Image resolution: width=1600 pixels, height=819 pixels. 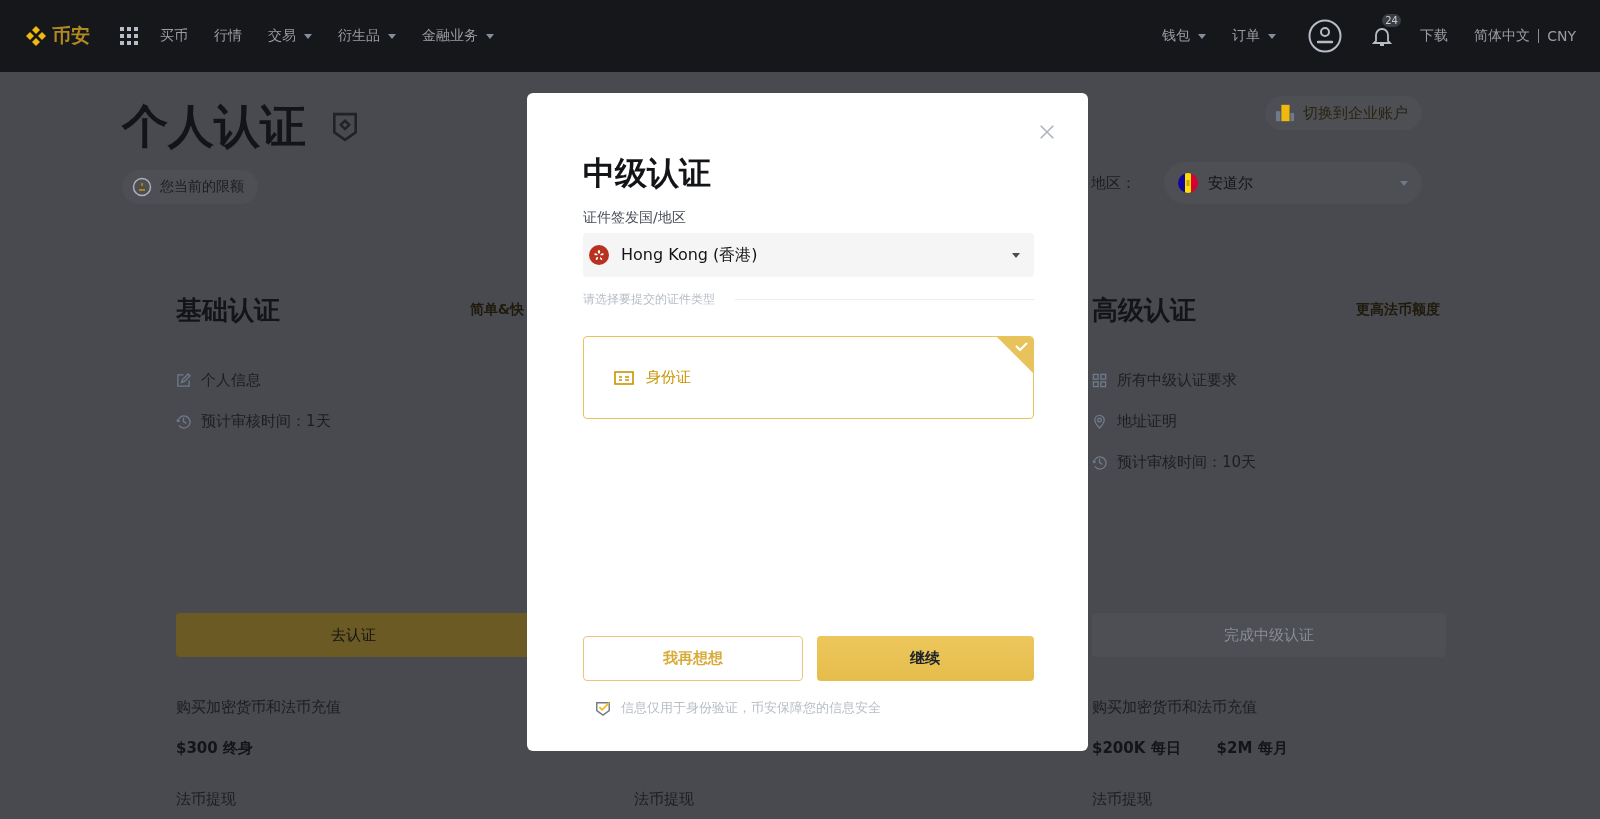 What do you see at coordinates (71, 35) in the screenshot?
I see `logo-text: 币安` at bounding box center [71, 35].